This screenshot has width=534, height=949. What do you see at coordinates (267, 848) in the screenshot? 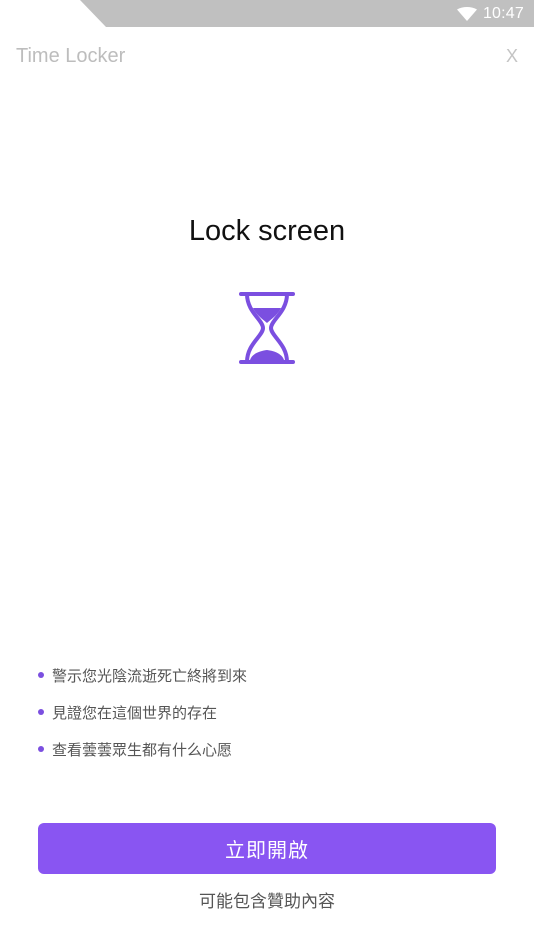
I see `enable-now-button: 立即開啟` at bounding box center [267, 848].